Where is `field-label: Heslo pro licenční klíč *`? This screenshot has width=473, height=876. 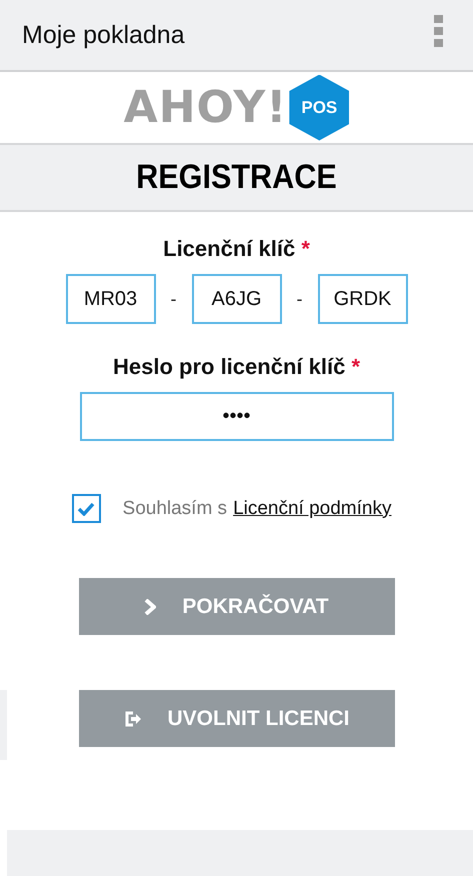 field-label: Heslo pro licenční klíč * is located at coordinates (236, 367).